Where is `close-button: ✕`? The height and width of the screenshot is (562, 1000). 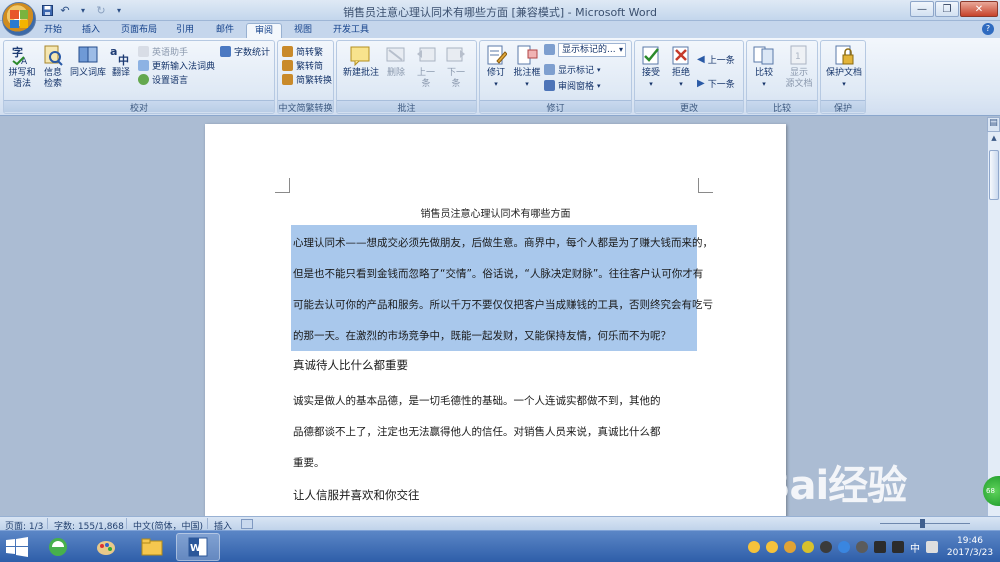 close-button: ✕ is located at coordinates (979, 9).